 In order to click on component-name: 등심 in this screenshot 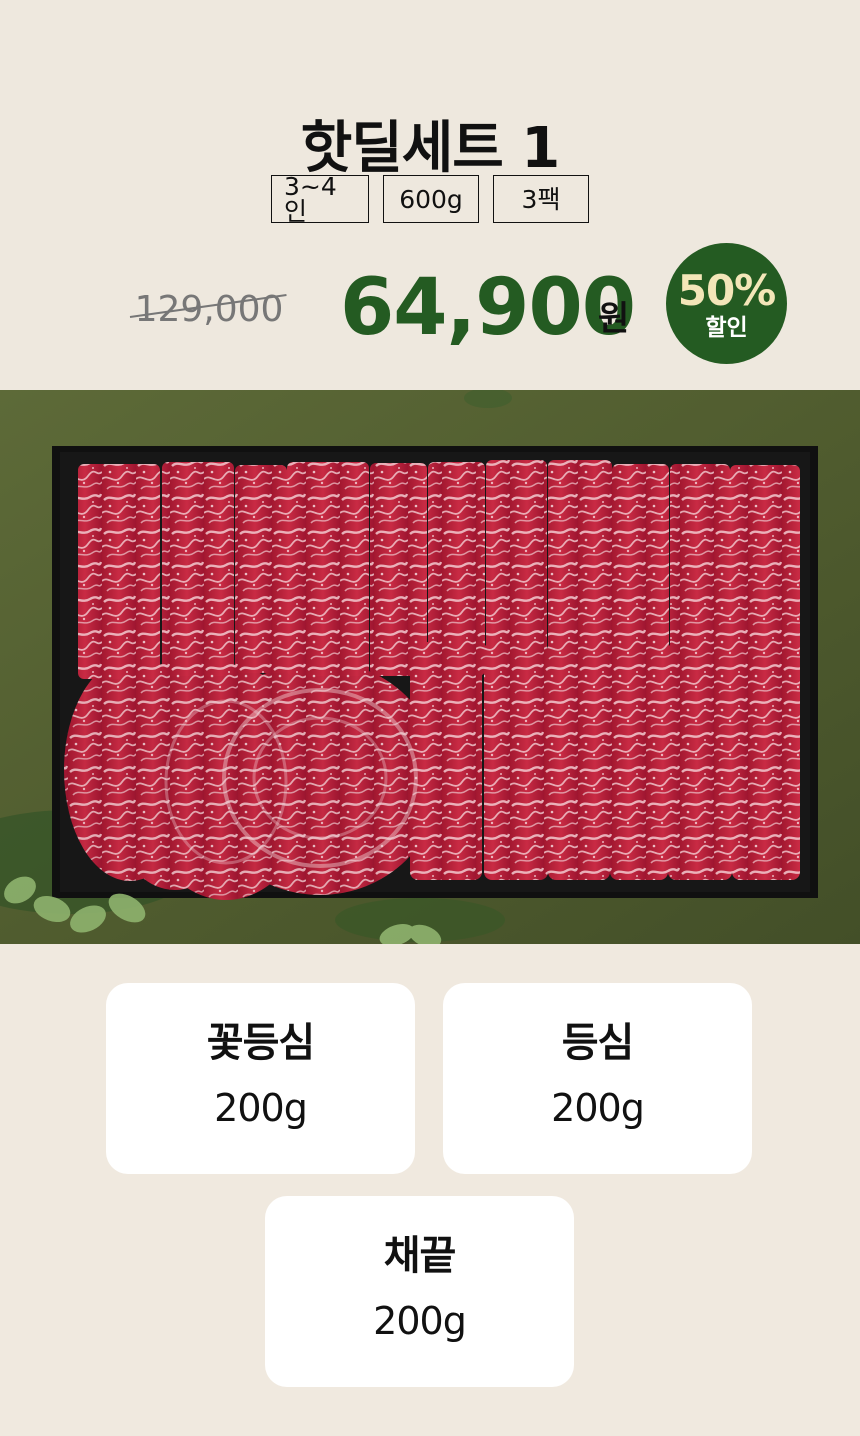, I will do `click(598, 1043)`.